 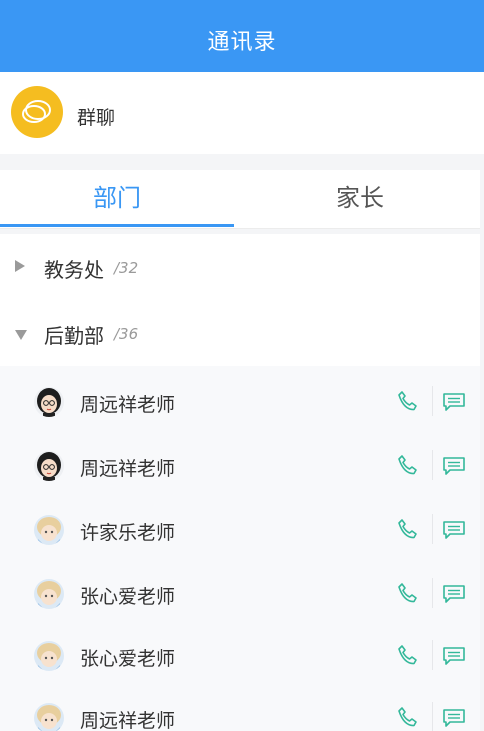 What do you see at coordinates (96, 118) in the screenshot?
I see `group-chat-label: 群聊` at bounding box center [96, 118].